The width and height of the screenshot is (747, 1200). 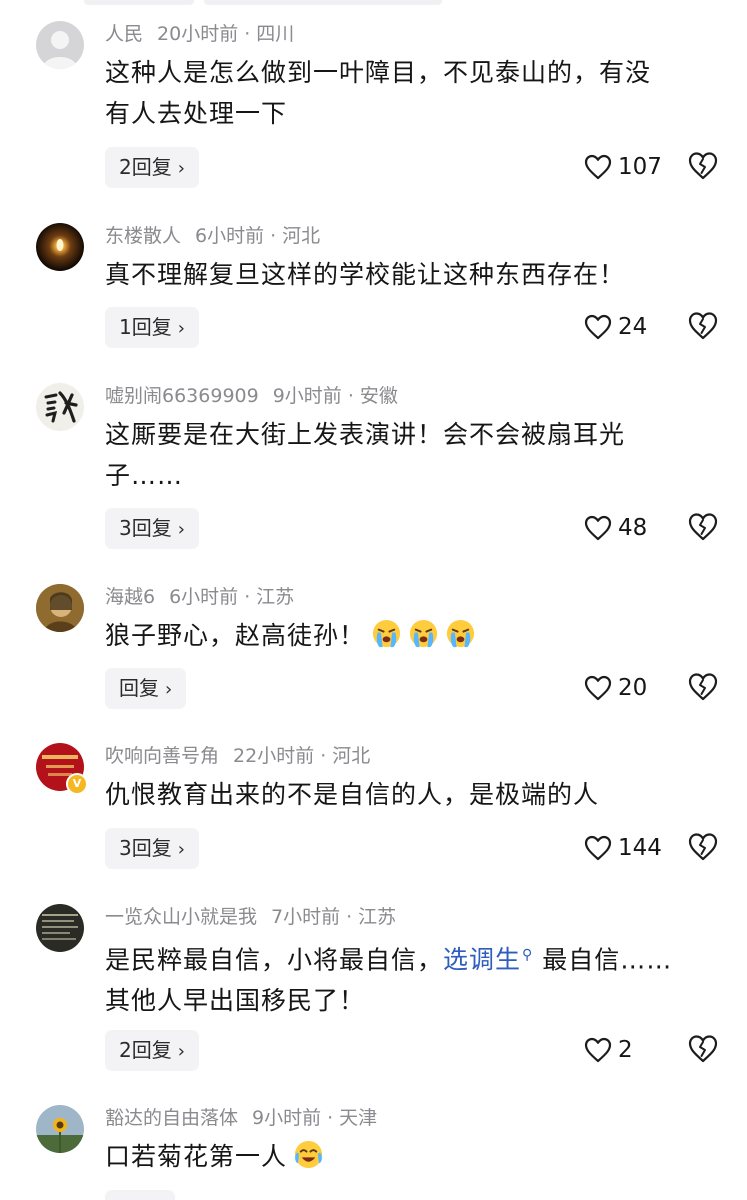 I want to click on candle-light-avatar-icon, so click(x=60, y=247).